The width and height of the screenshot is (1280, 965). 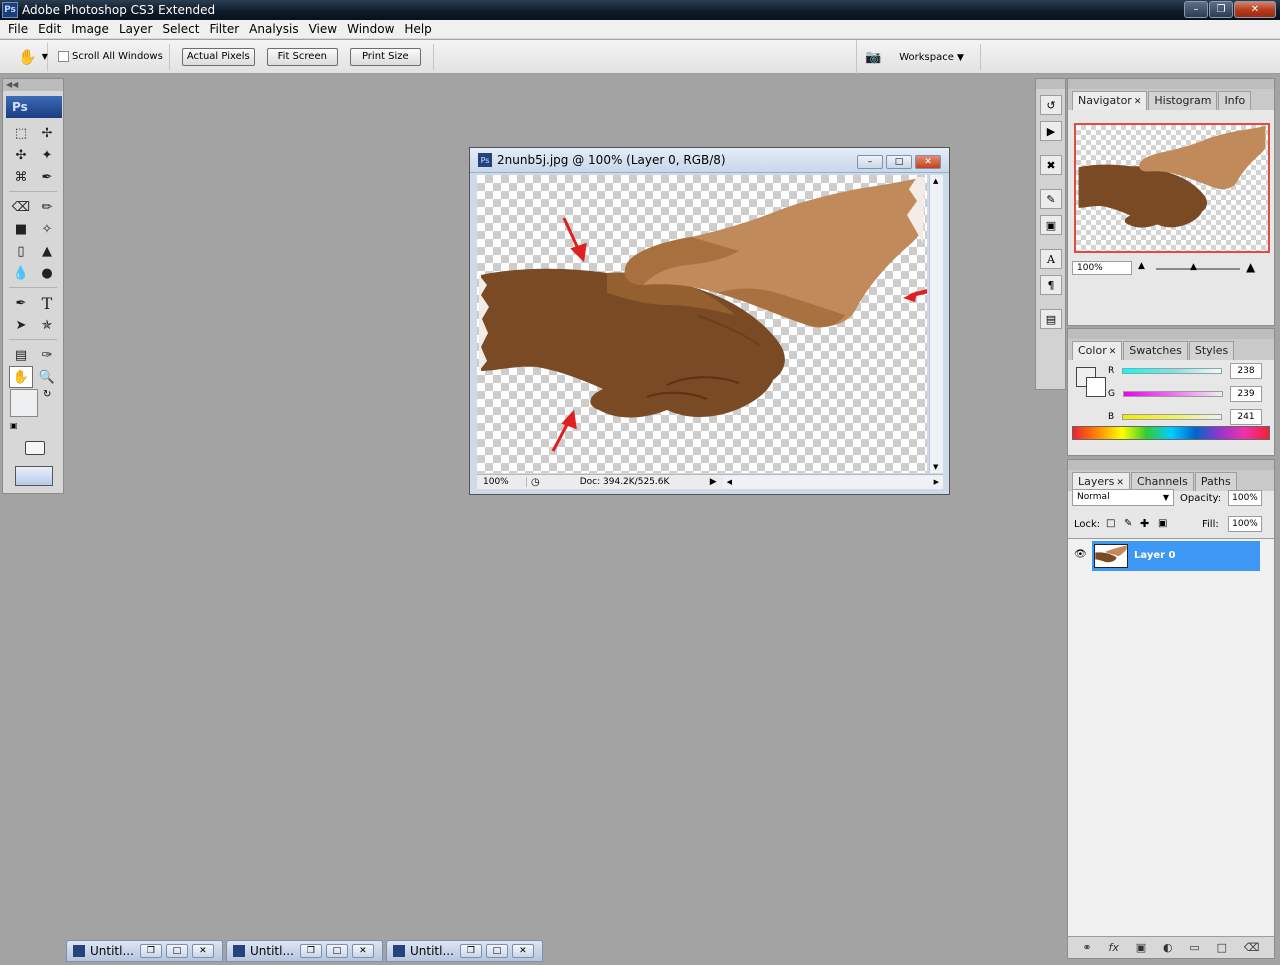 I want to click on tab-color: Color ✕, so click(x=1097, y=350).